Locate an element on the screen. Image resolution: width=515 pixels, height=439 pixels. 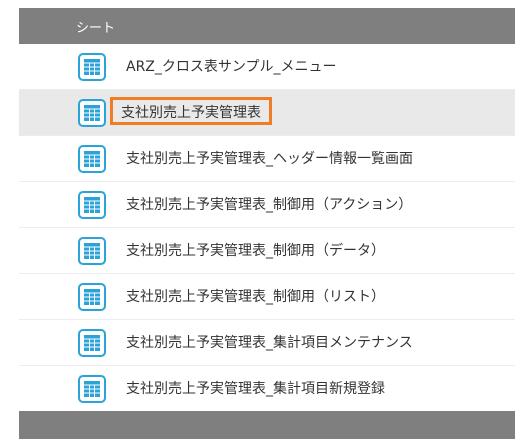
sheet-item: 支社別売上予実管理表_制御用（データ） is located at coordinates (267, 251).